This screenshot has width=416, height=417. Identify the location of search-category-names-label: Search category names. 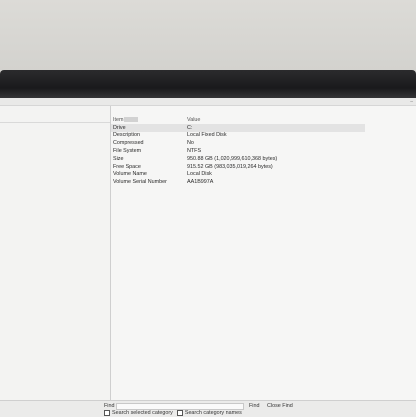
(213, 413).